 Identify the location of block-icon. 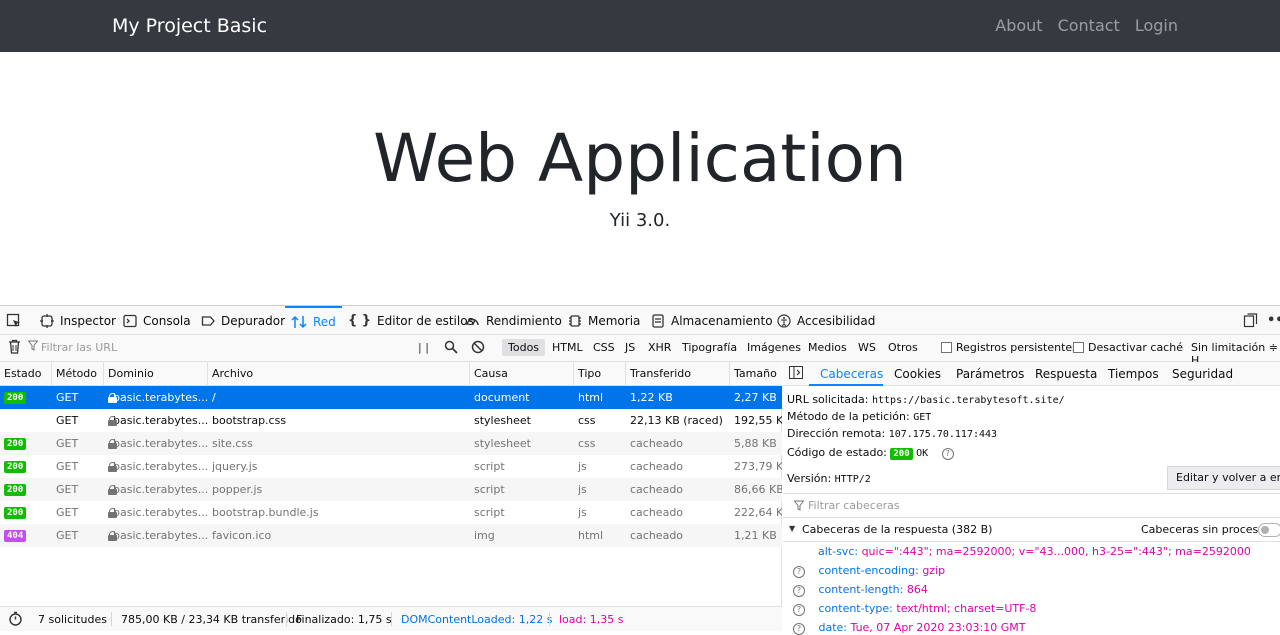
(478, 348).